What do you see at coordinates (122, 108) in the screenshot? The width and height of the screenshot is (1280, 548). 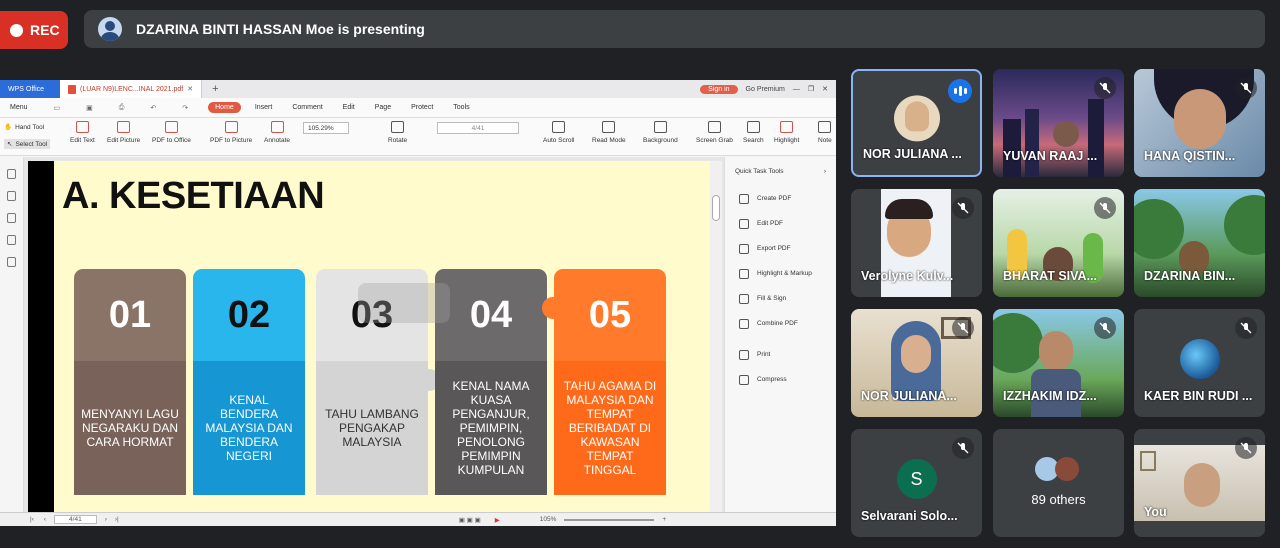 I see `print-icon: ⎙` at bounding box center [122, 108].